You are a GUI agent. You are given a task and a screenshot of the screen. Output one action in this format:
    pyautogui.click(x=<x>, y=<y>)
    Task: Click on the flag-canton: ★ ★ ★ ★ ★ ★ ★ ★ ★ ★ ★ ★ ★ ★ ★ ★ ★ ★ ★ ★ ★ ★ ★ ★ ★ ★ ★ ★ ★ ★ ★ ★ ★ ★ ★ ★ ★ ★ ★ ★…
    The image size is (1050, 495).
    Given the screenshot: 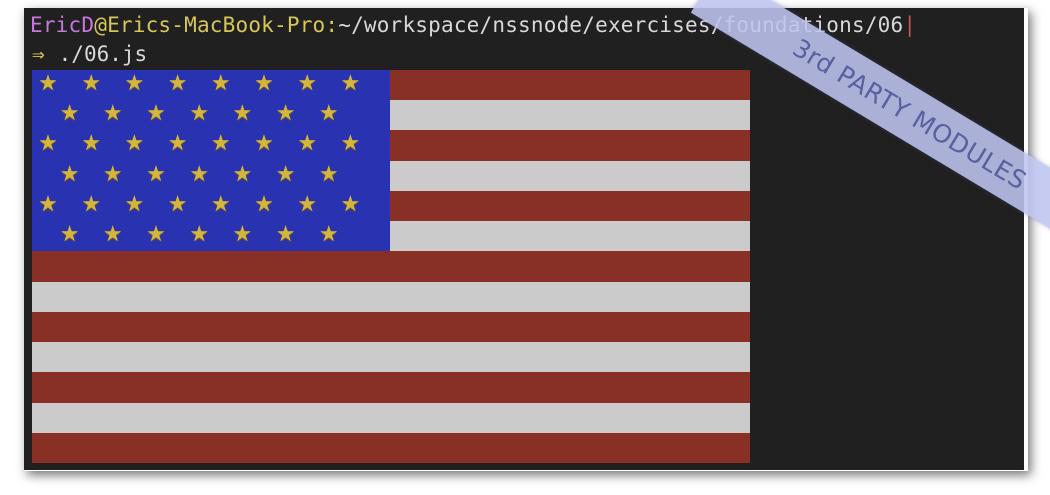 What is the action you would take?
    pyautogui.click(x=211, y=160)
    